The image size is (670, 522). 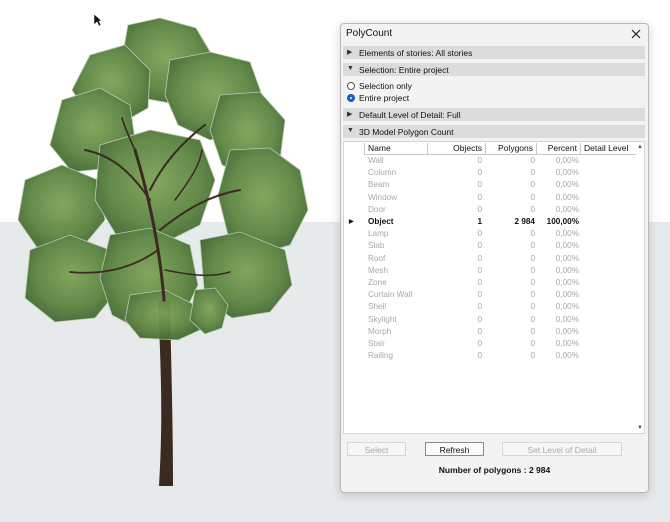 I want to click on cell-name: Roof, so click(x=377, y=258).